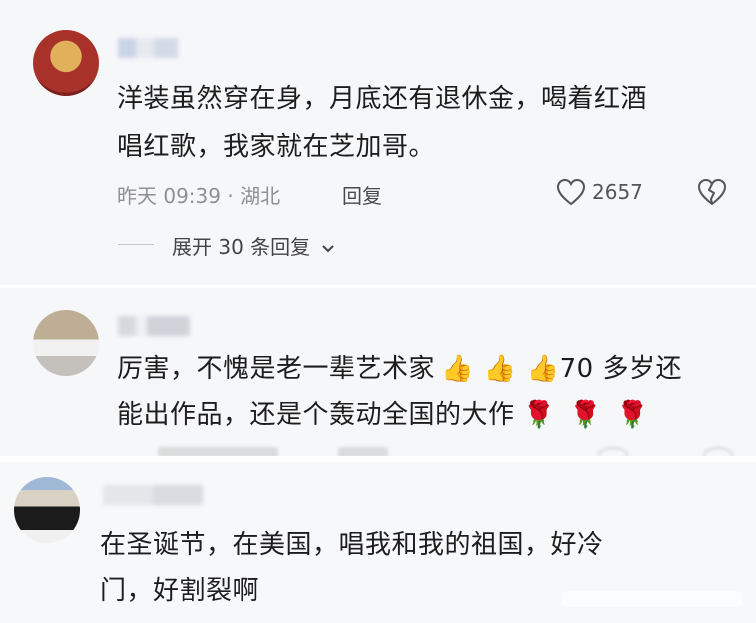 Image resolution: width=756 pixels, height=623 pixels. What do you see at coordinates (382, 99) in the screenshot?
I see `comment-text-line: 洋装虽然穿在身，月底还有退休金，喝着红酒` at bounding box center [382, 99].